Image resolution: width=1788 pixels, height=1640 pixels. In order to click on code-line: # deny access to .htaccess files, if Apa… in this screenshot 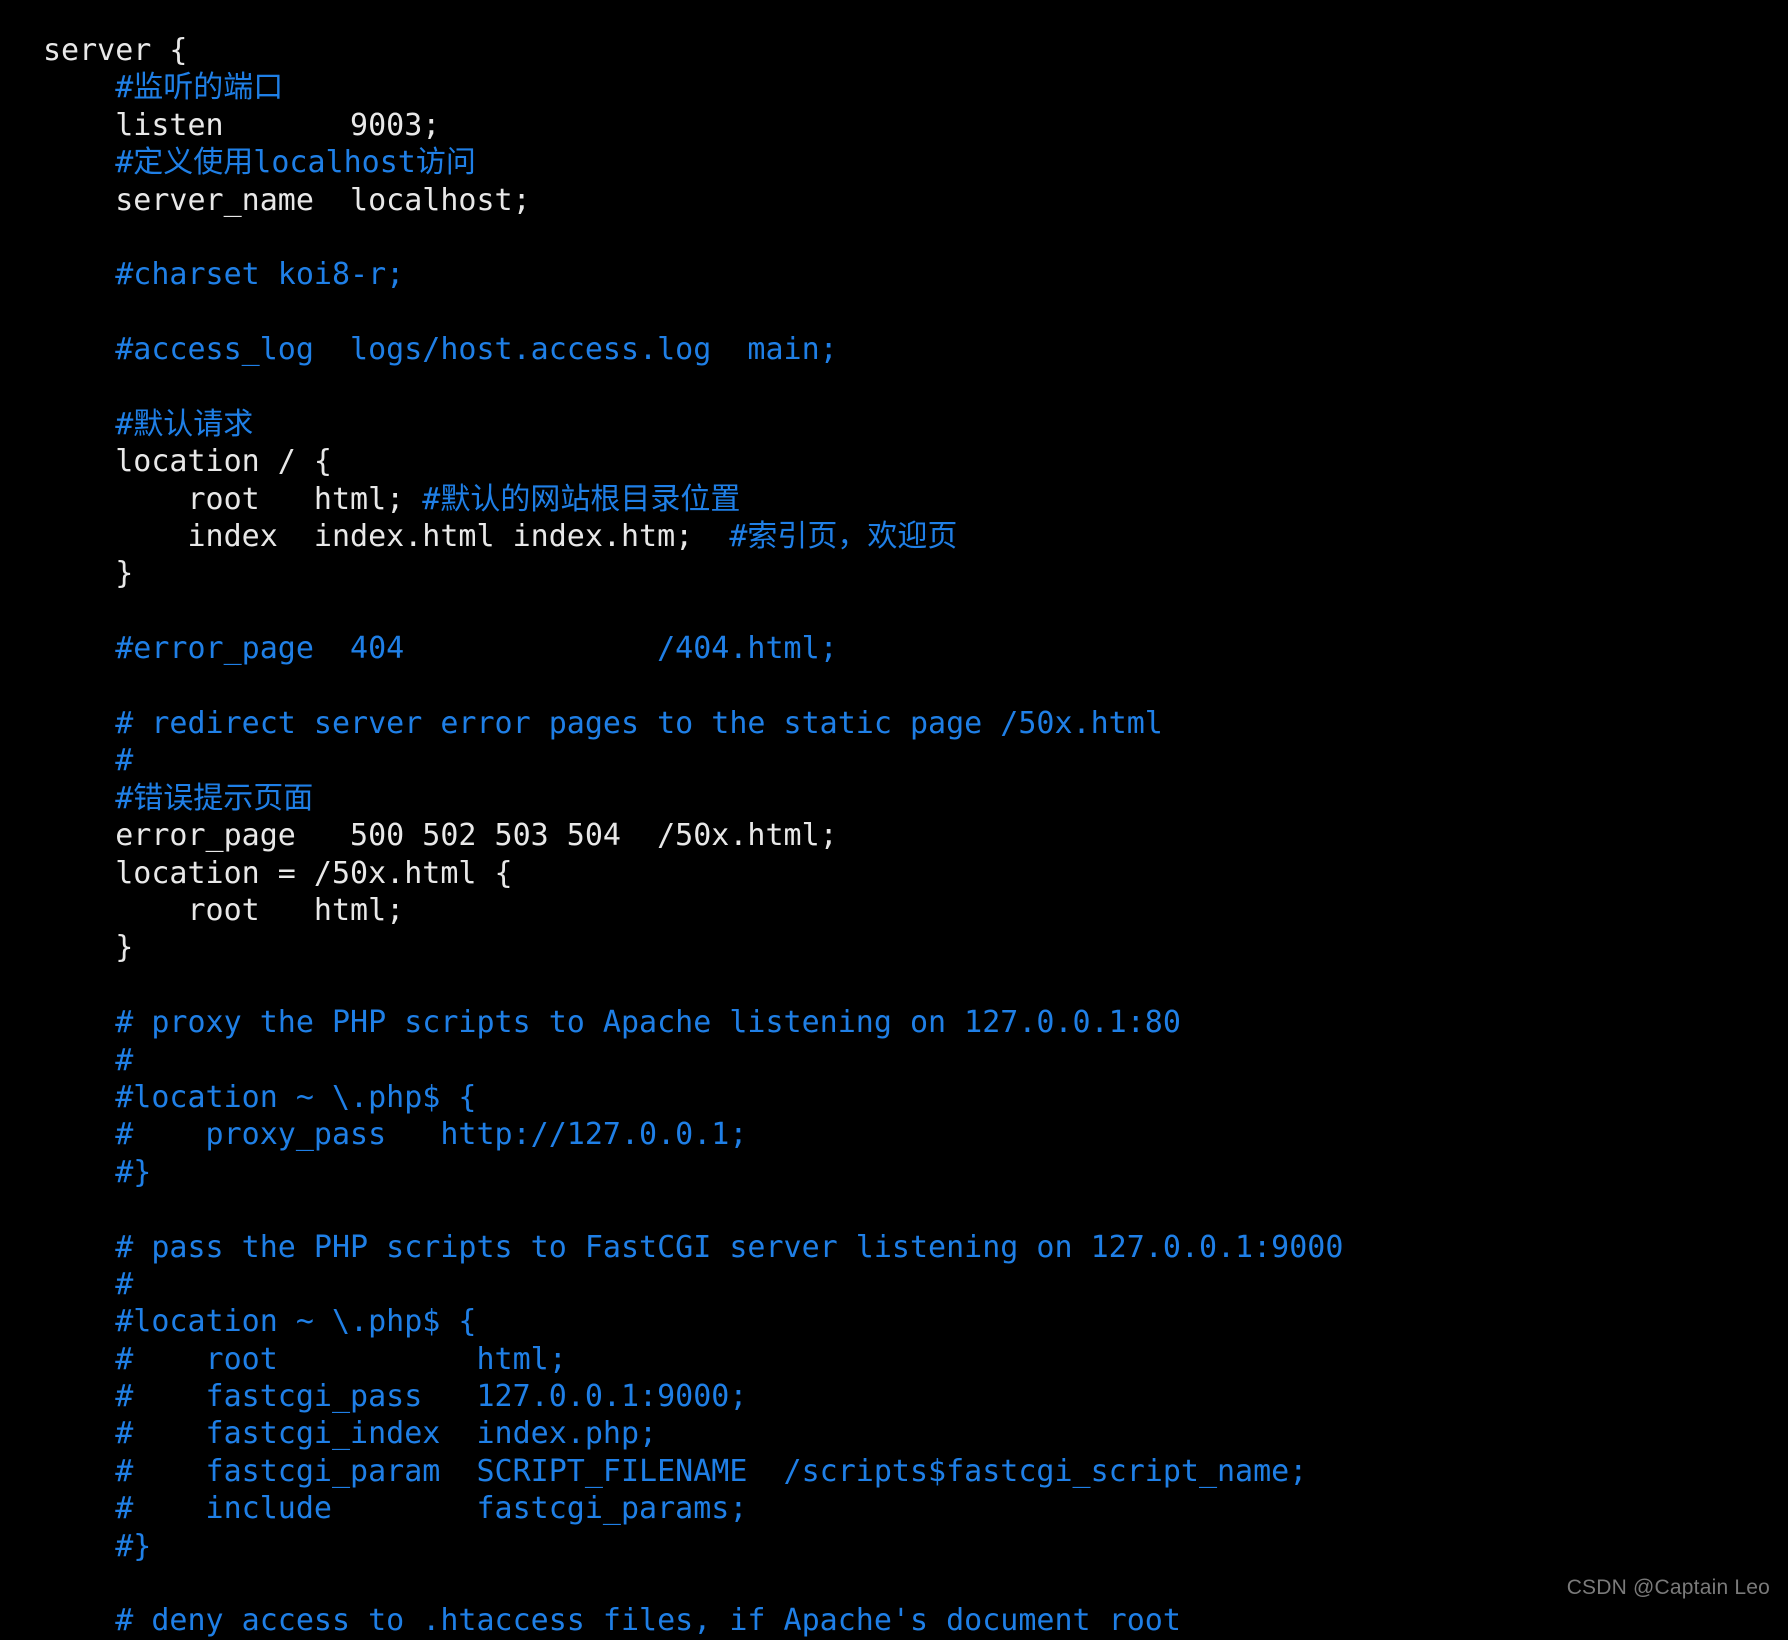, I will do `click(915, 1620)`.